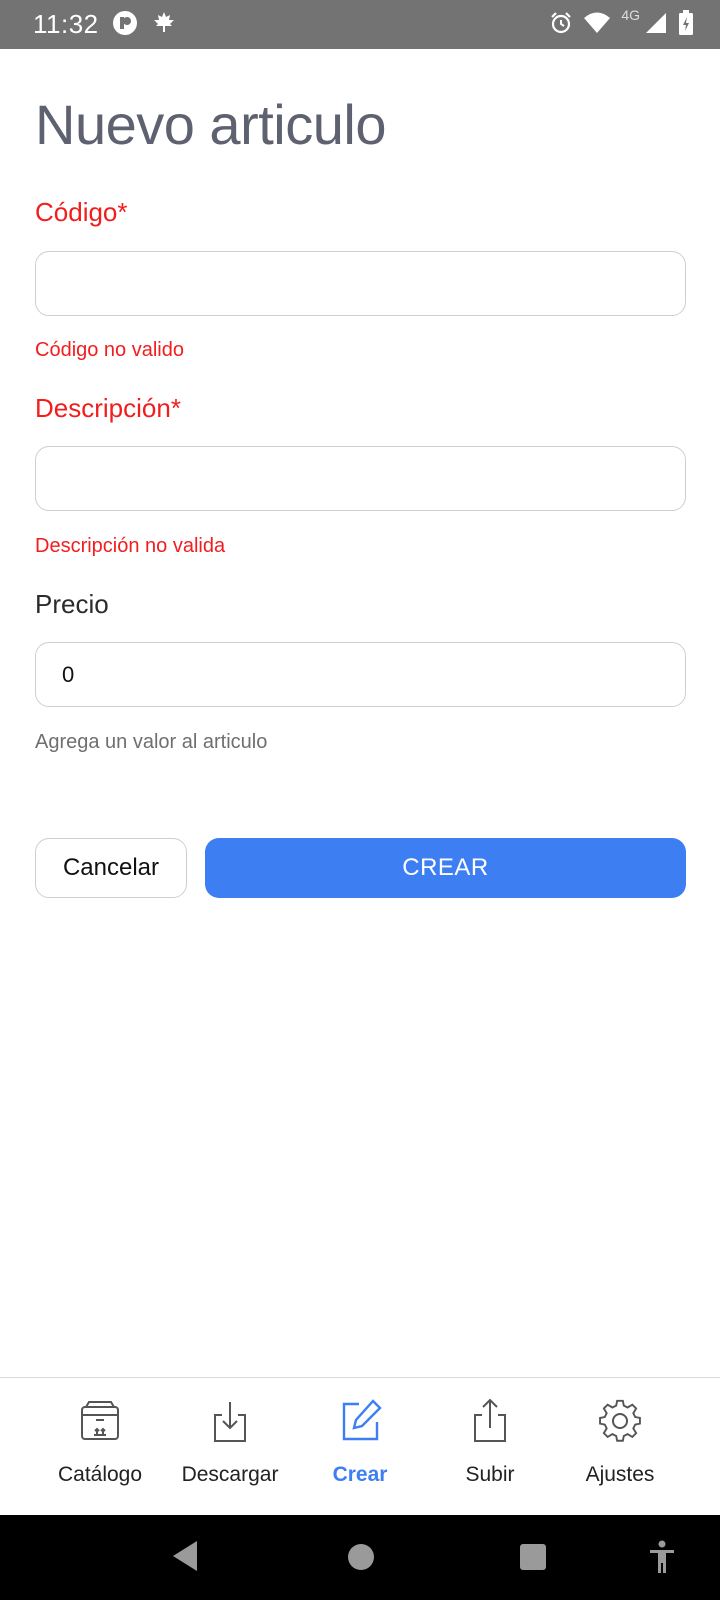 This screenshot has width=720, height=1600. I want to click on nav-item-catalogo: Catálogo, so click(100, 1446).